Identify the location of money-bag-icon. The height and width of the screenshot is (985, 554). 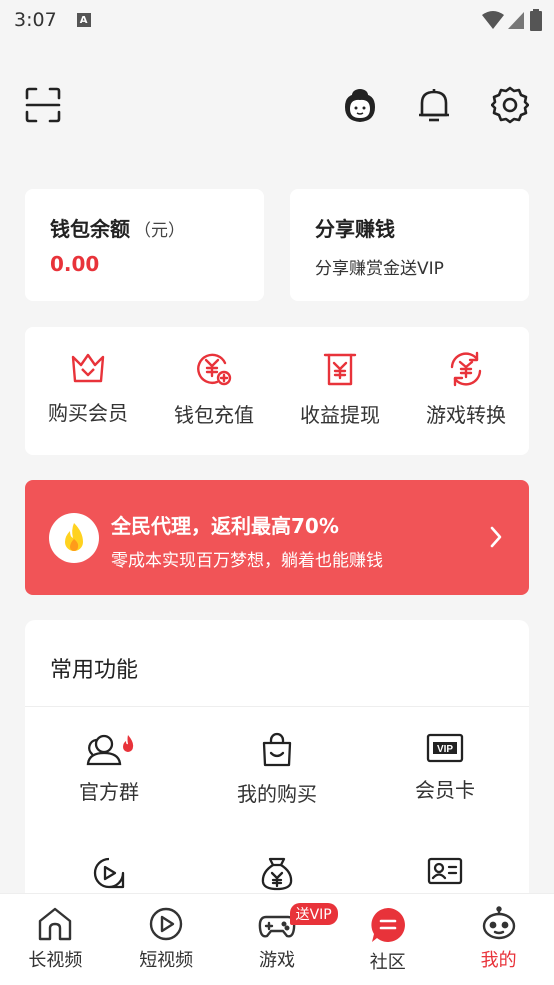
(277, 874).